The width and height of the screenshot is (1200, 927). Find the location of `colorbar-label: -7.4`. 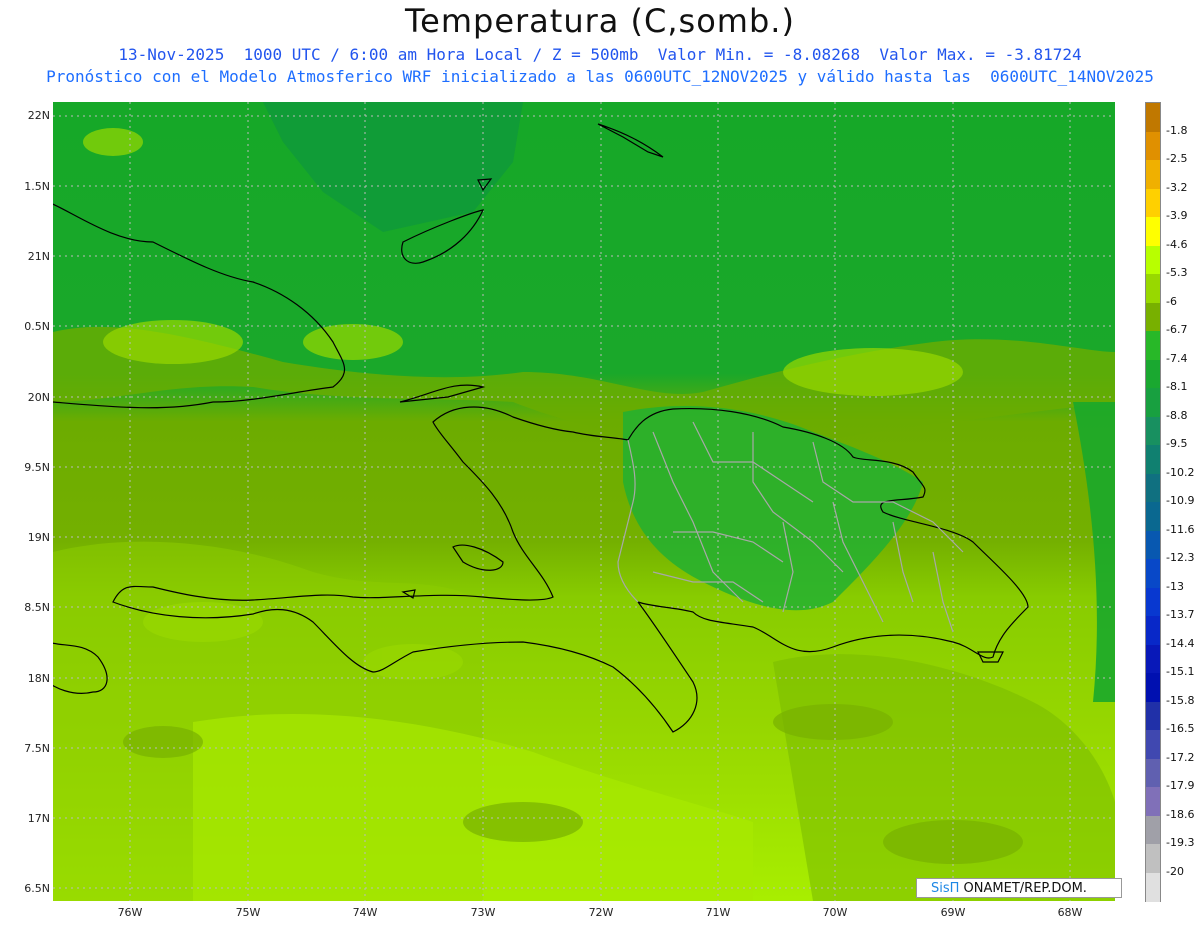

colorbar-label: -7.4 is located at coordinates (1177, 358).